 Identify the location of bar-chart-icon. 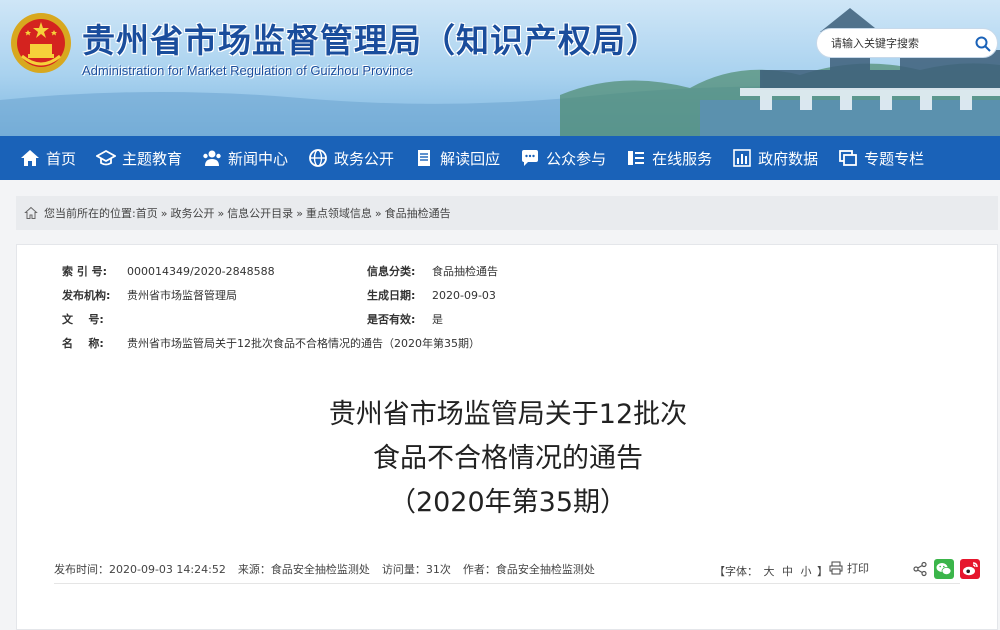
(742, 158).